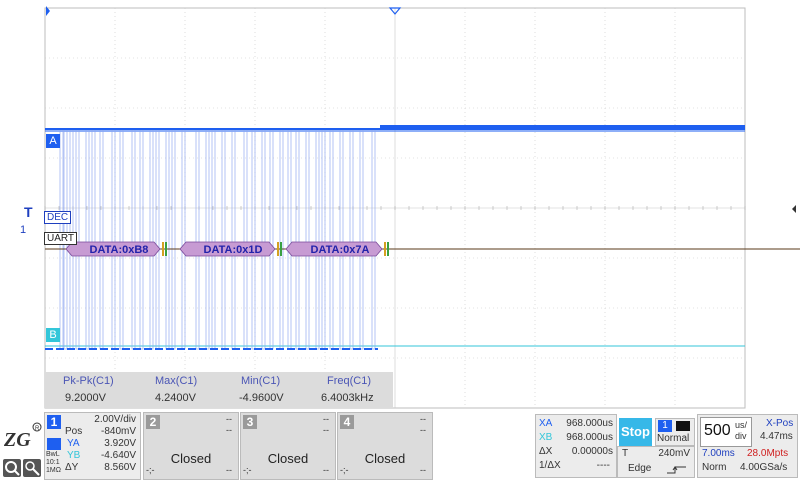 The width and height of the screenshot is (800, 480). I want to click on channel-b-marker: B, so click(53, 335).